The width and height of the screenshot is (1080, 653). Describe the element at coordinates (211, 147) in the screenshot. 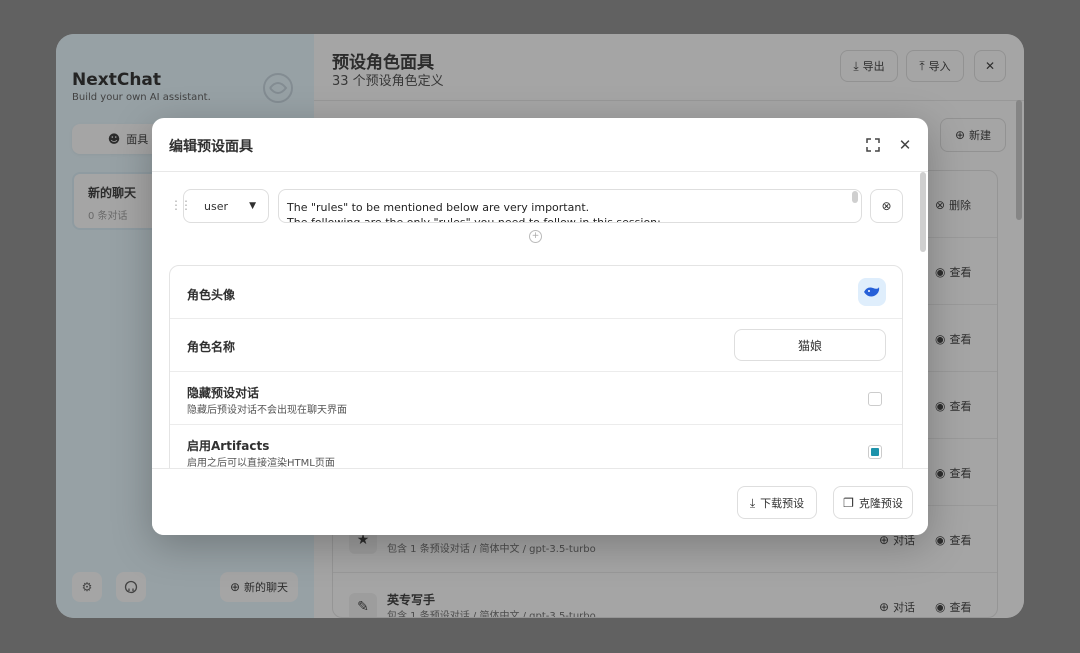

I see `modal-title: 编辑预设面具` at that location.